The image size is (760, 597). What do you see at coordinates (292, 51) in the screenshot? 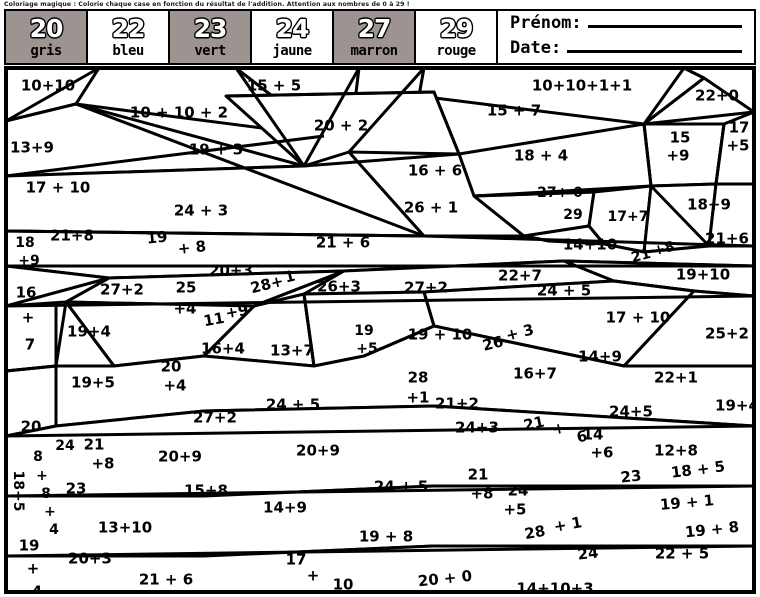
I see `legend-color-jaune: jaune` at bounding box center [292, 51].